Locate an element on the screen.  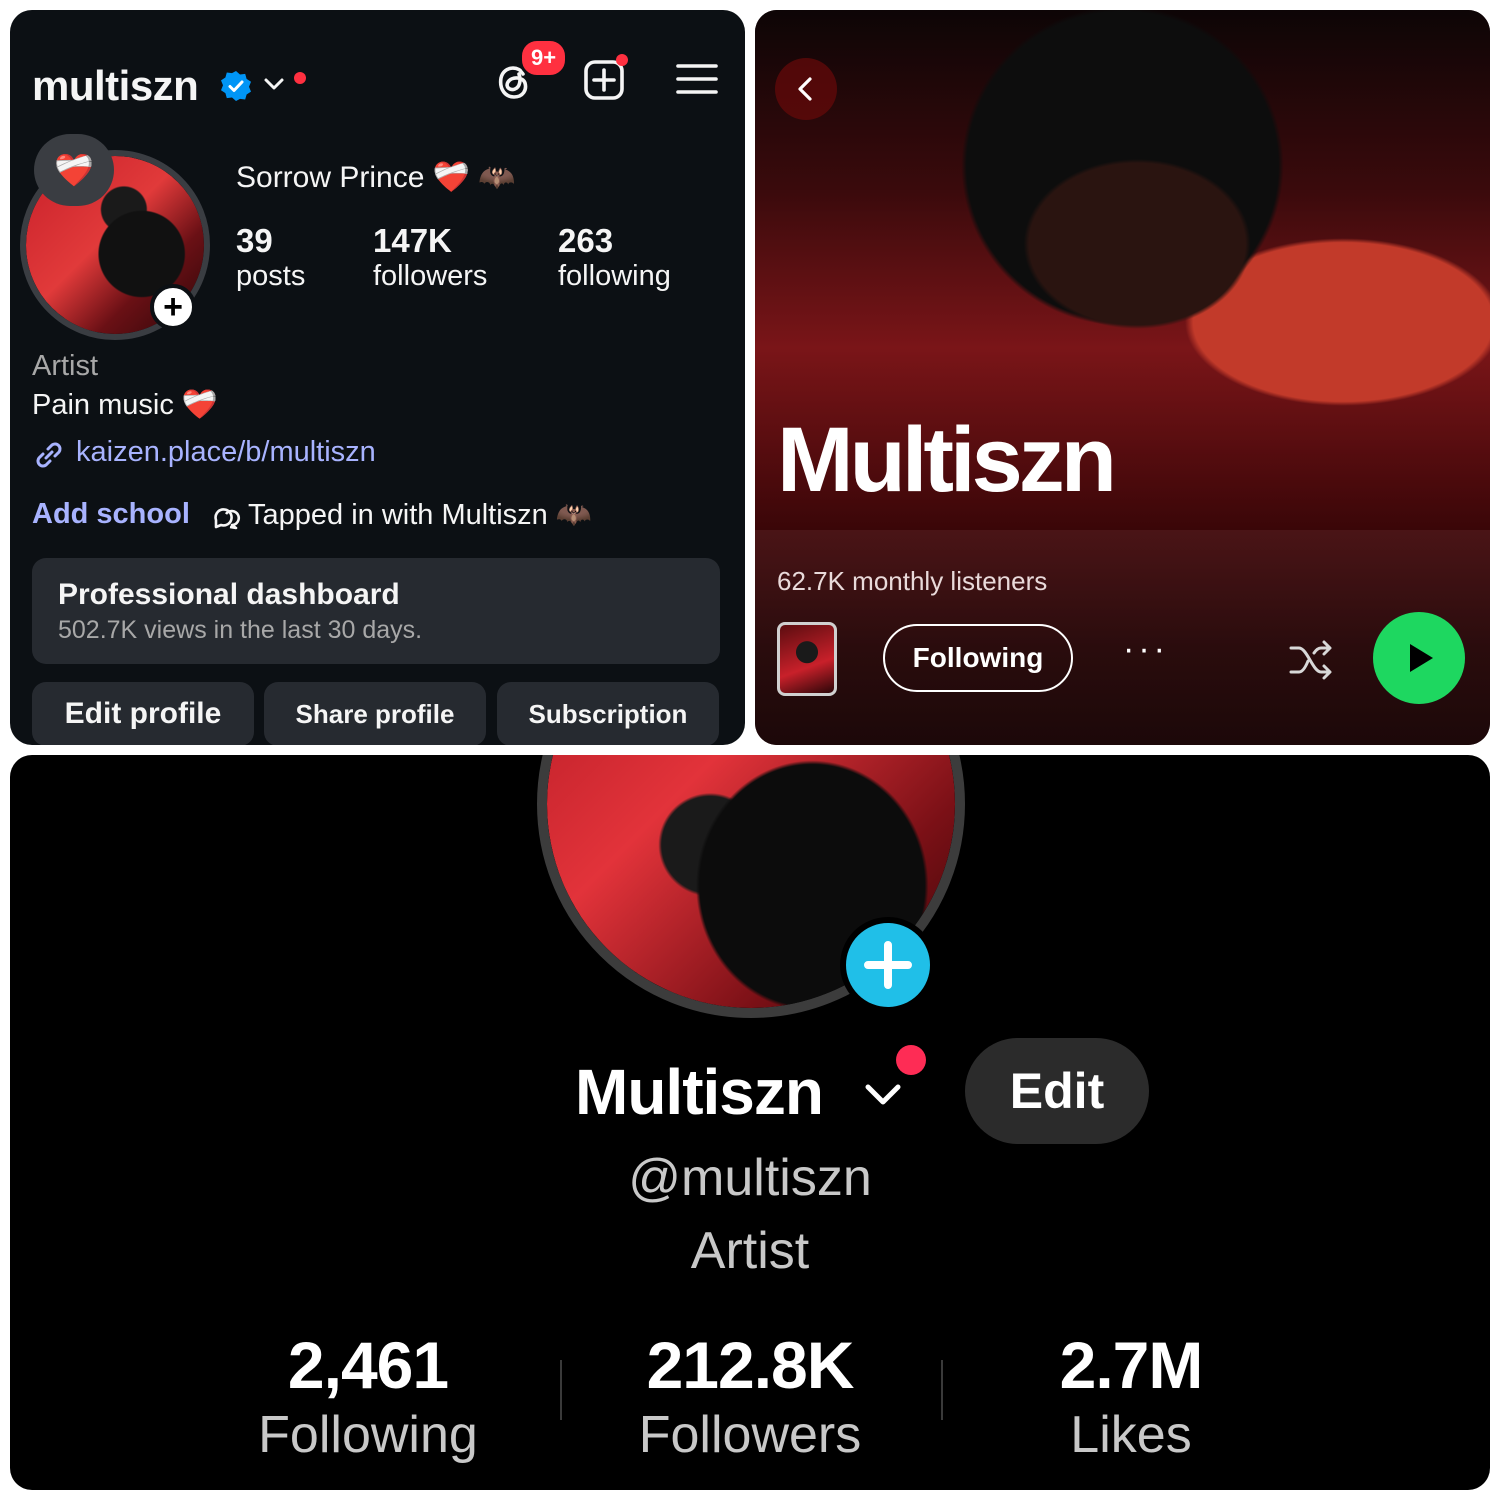
note-bubble: ❤️‍🩹 is located at coordinates (74, 170).